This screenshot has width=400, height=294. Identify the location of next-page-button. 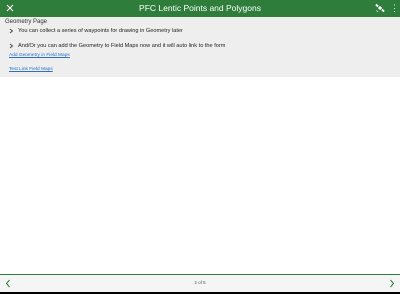
(392, 283).